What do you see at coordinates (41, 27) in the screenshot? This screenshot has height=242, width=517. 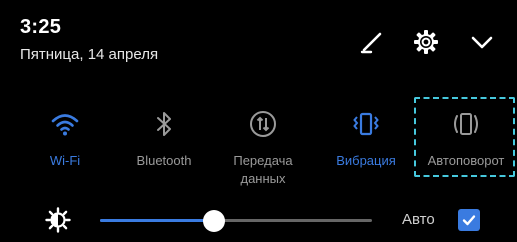 I see `clock-time: 3:25` at bounding box center [41, 27].